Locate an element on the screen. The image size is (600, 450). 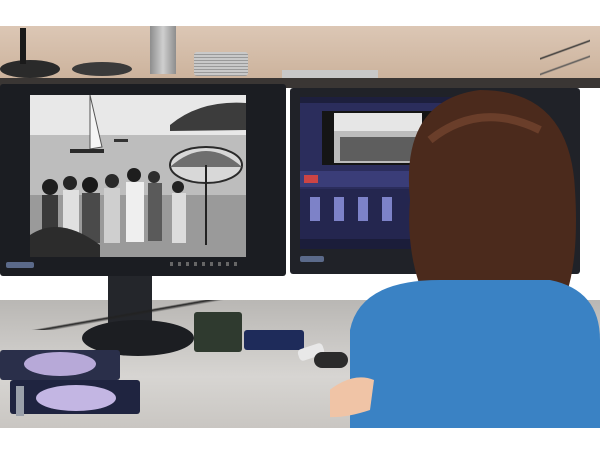
monitor-brand-logo-left is located at coordinates (20, 265).